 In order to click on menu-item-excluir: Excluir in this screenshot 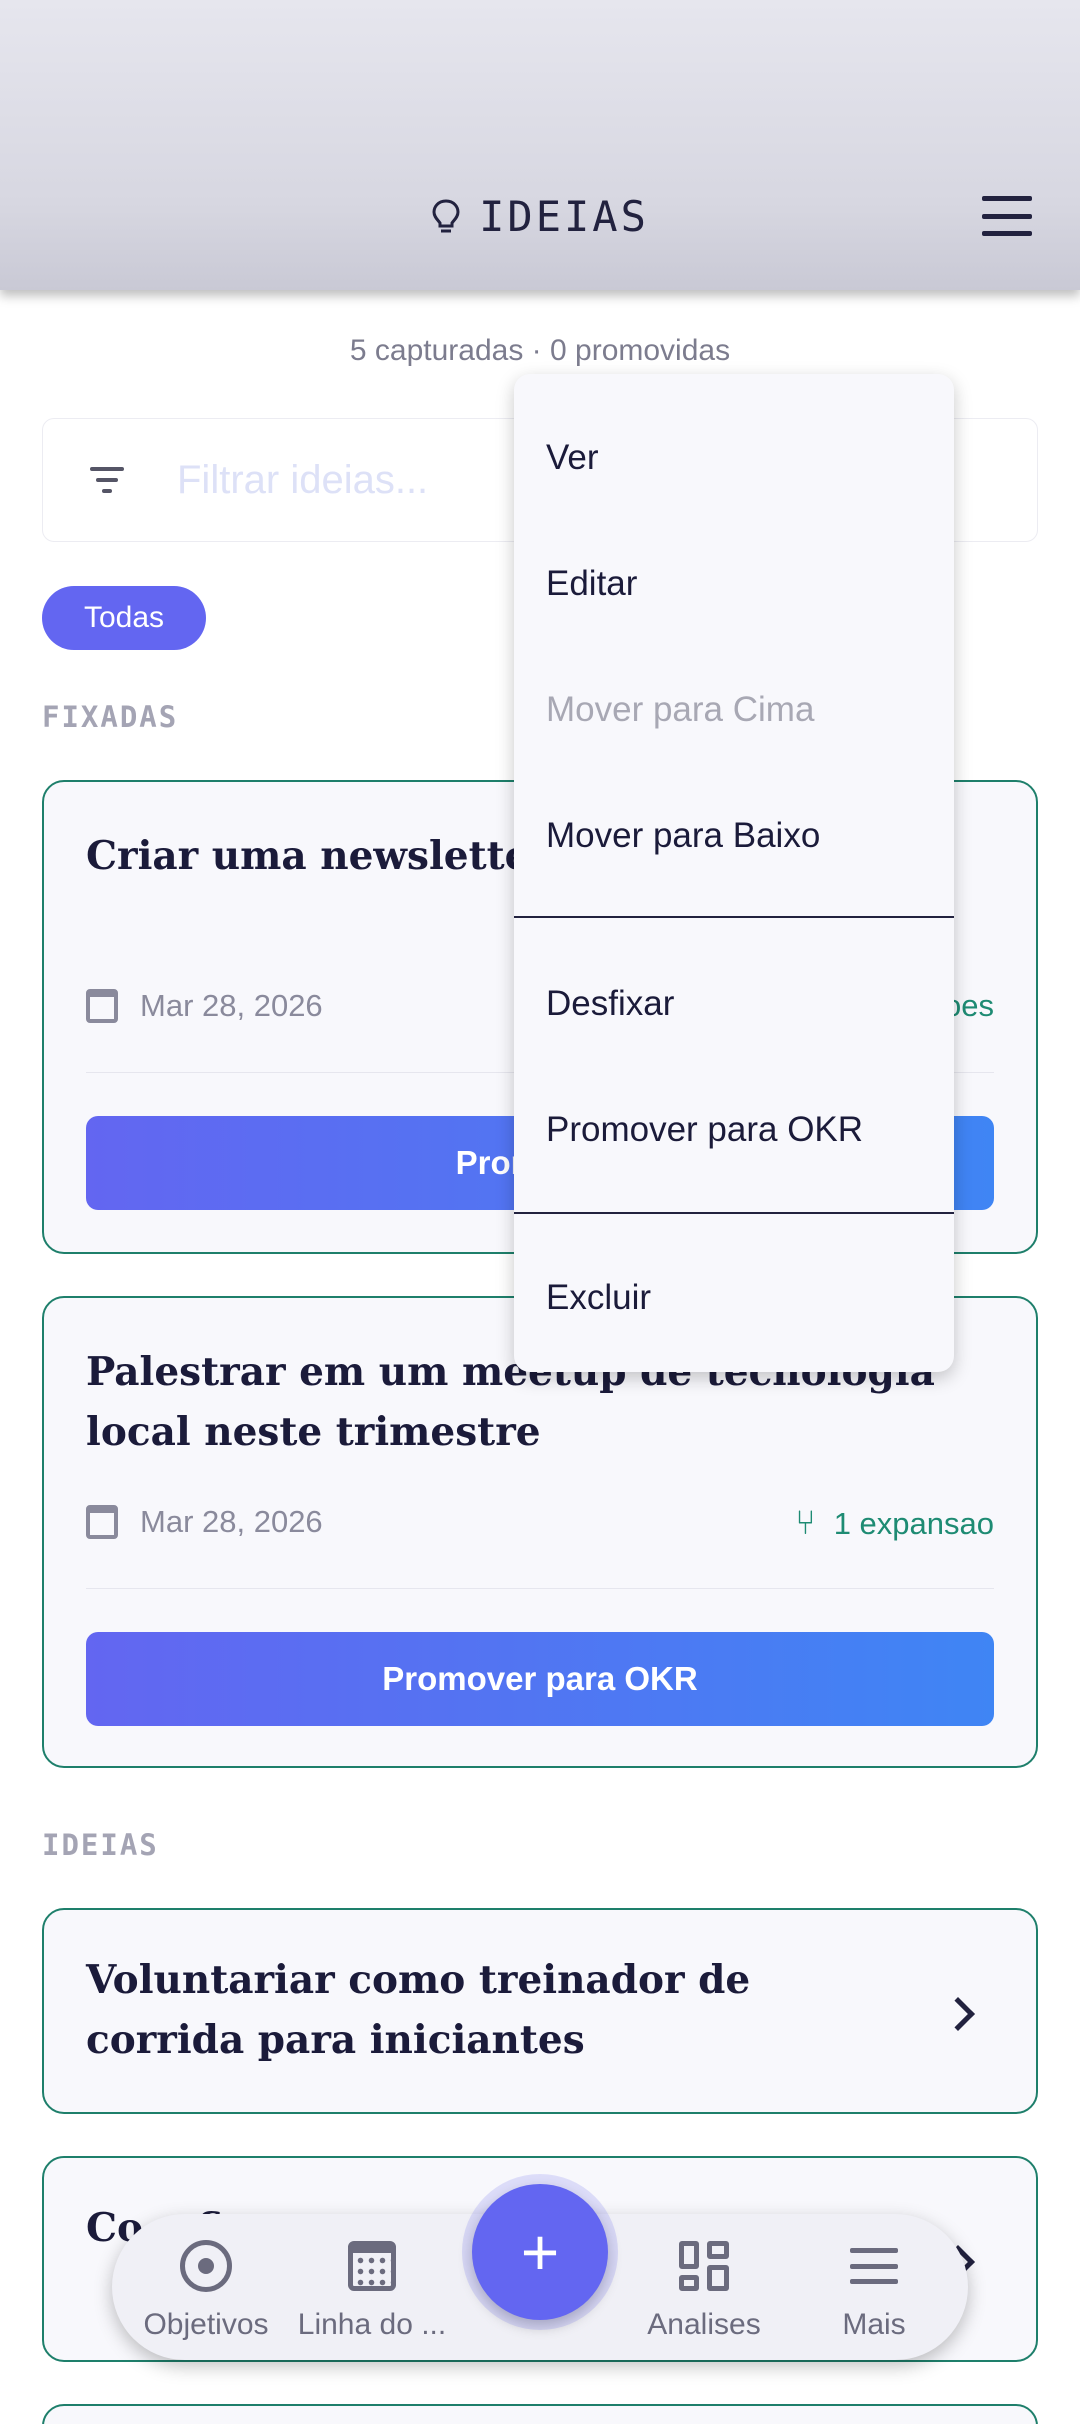, I will do `click(598, 1298)`.